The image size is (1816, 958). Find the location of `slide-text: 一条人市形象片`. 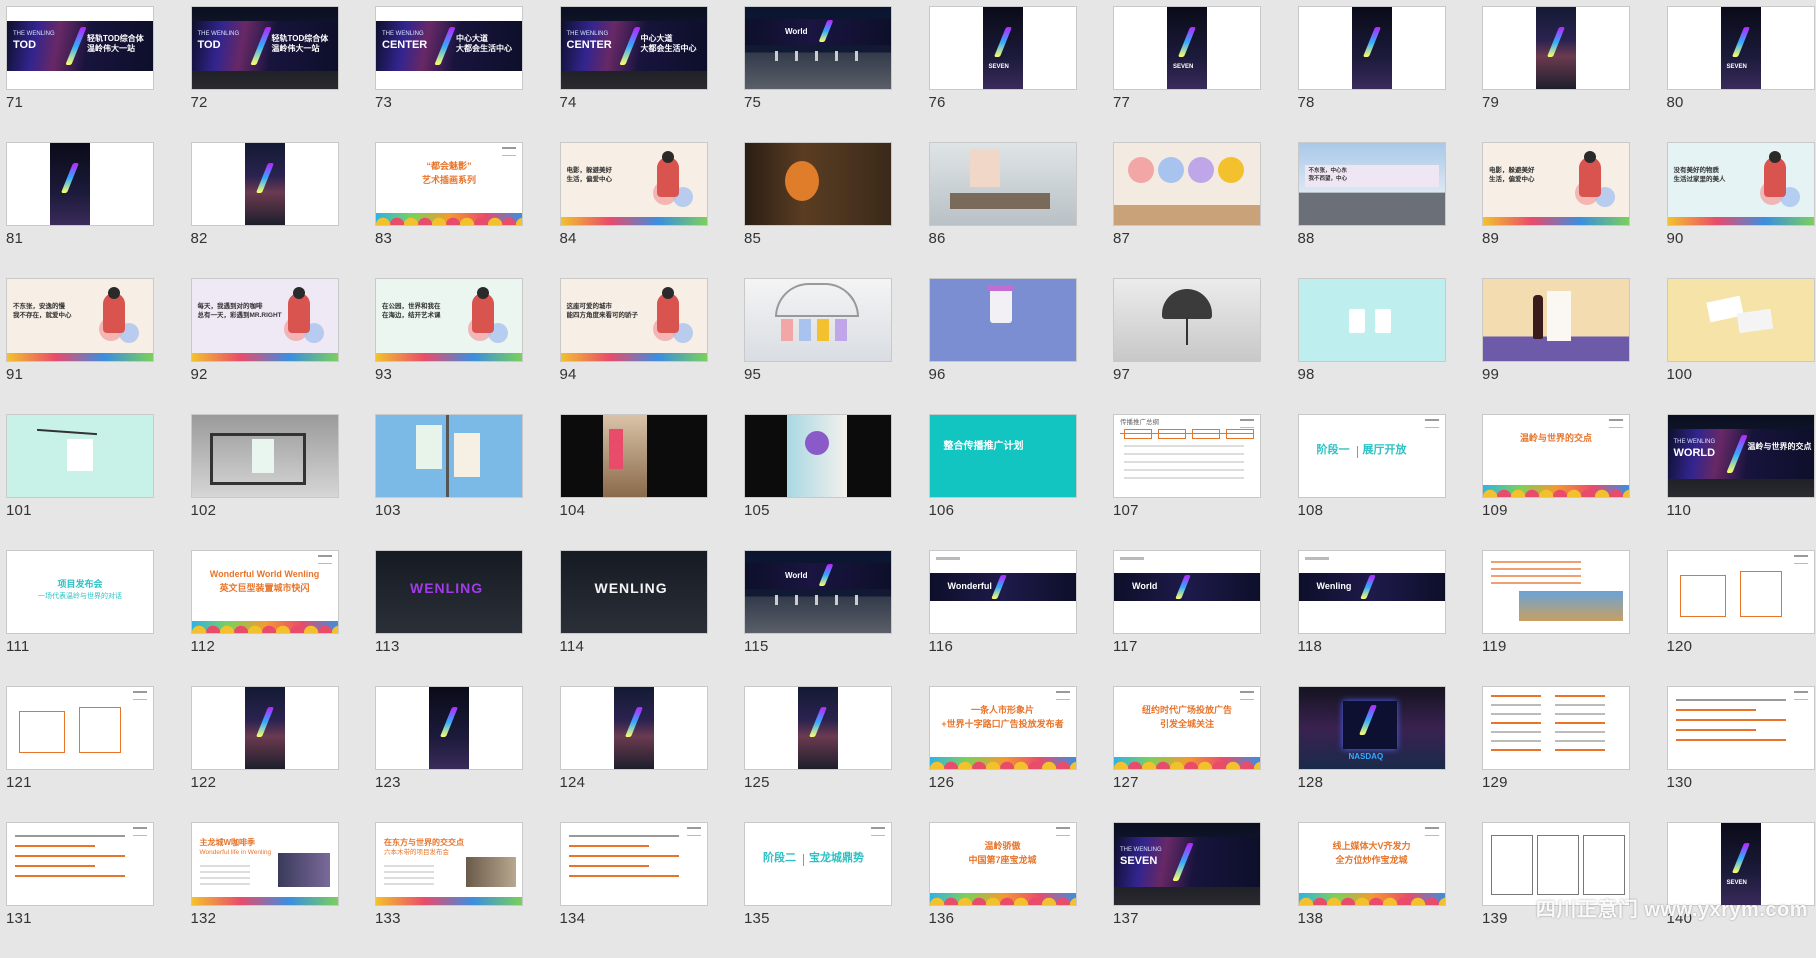

slide-text: 一条人市形象片 is located at coordinates (1003, 710).